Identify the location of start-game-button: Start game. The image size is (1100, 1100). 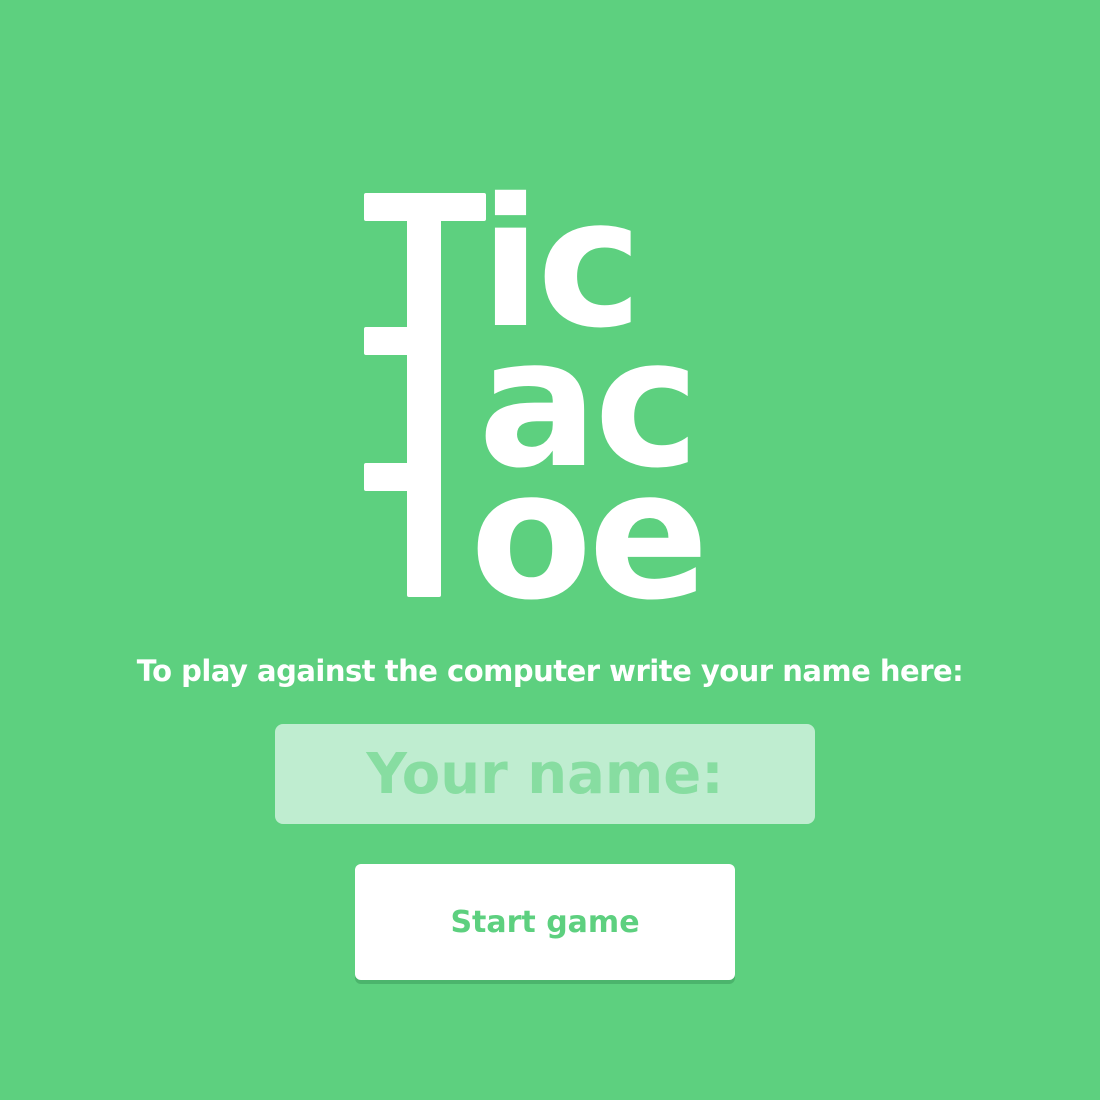
(545, 922).